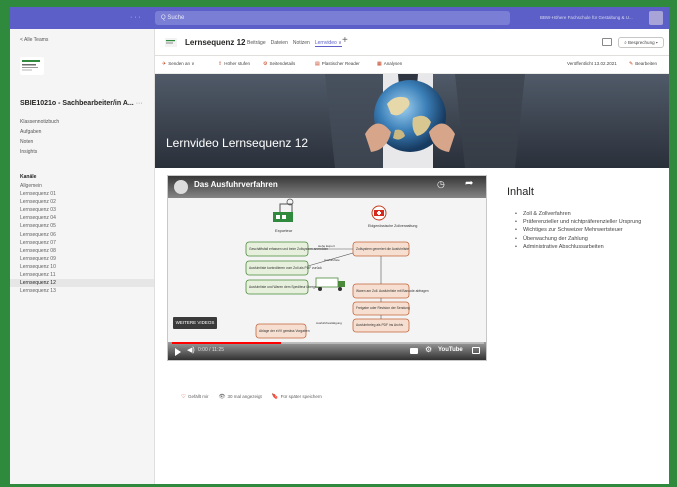 This screenshot has width=677, height=487. I want to click on customs-label: Eidgenössische Zollverwaltung, so click(392, 226).